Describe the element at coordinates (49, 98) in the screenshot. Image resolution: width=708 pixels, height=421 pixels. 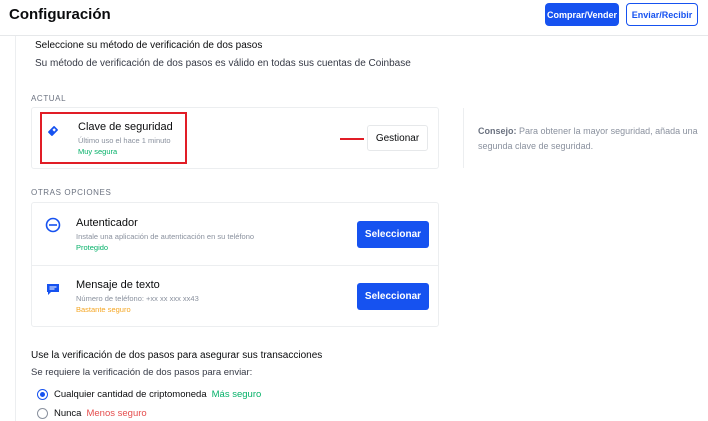
I see `current-group-label: ACTUAL` at that location.